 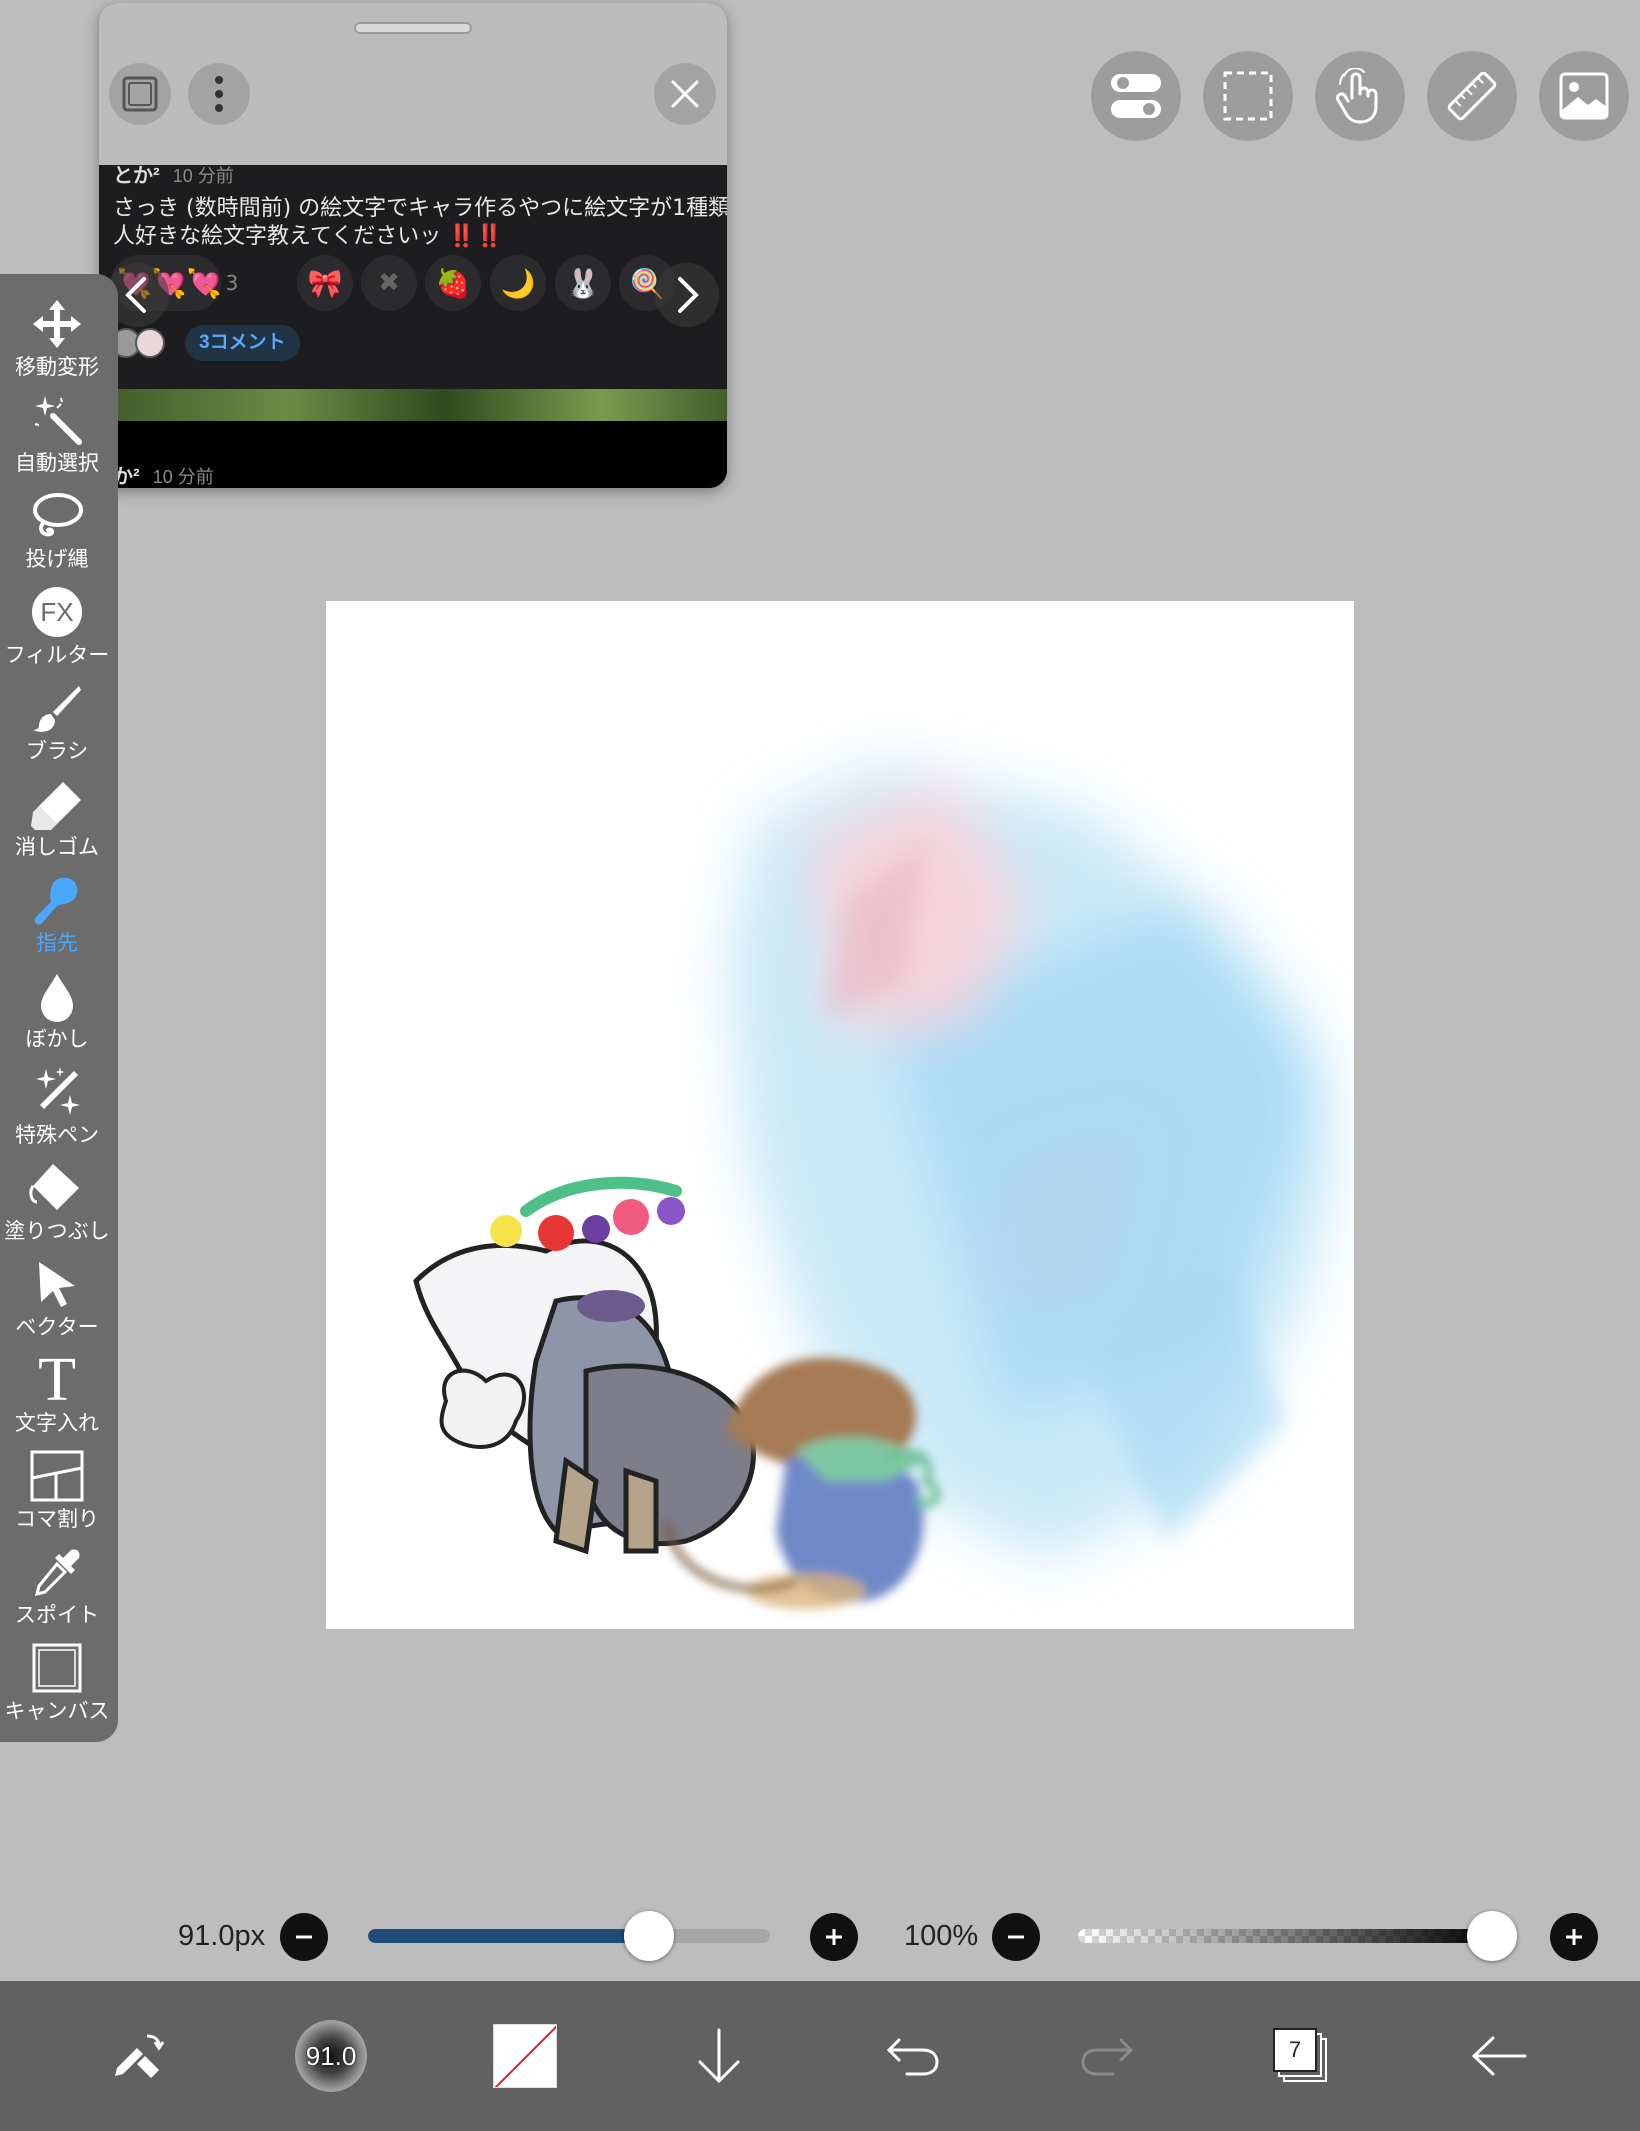 I want to click on reaction-emoji: 🌙, so click(x=518, y=283).